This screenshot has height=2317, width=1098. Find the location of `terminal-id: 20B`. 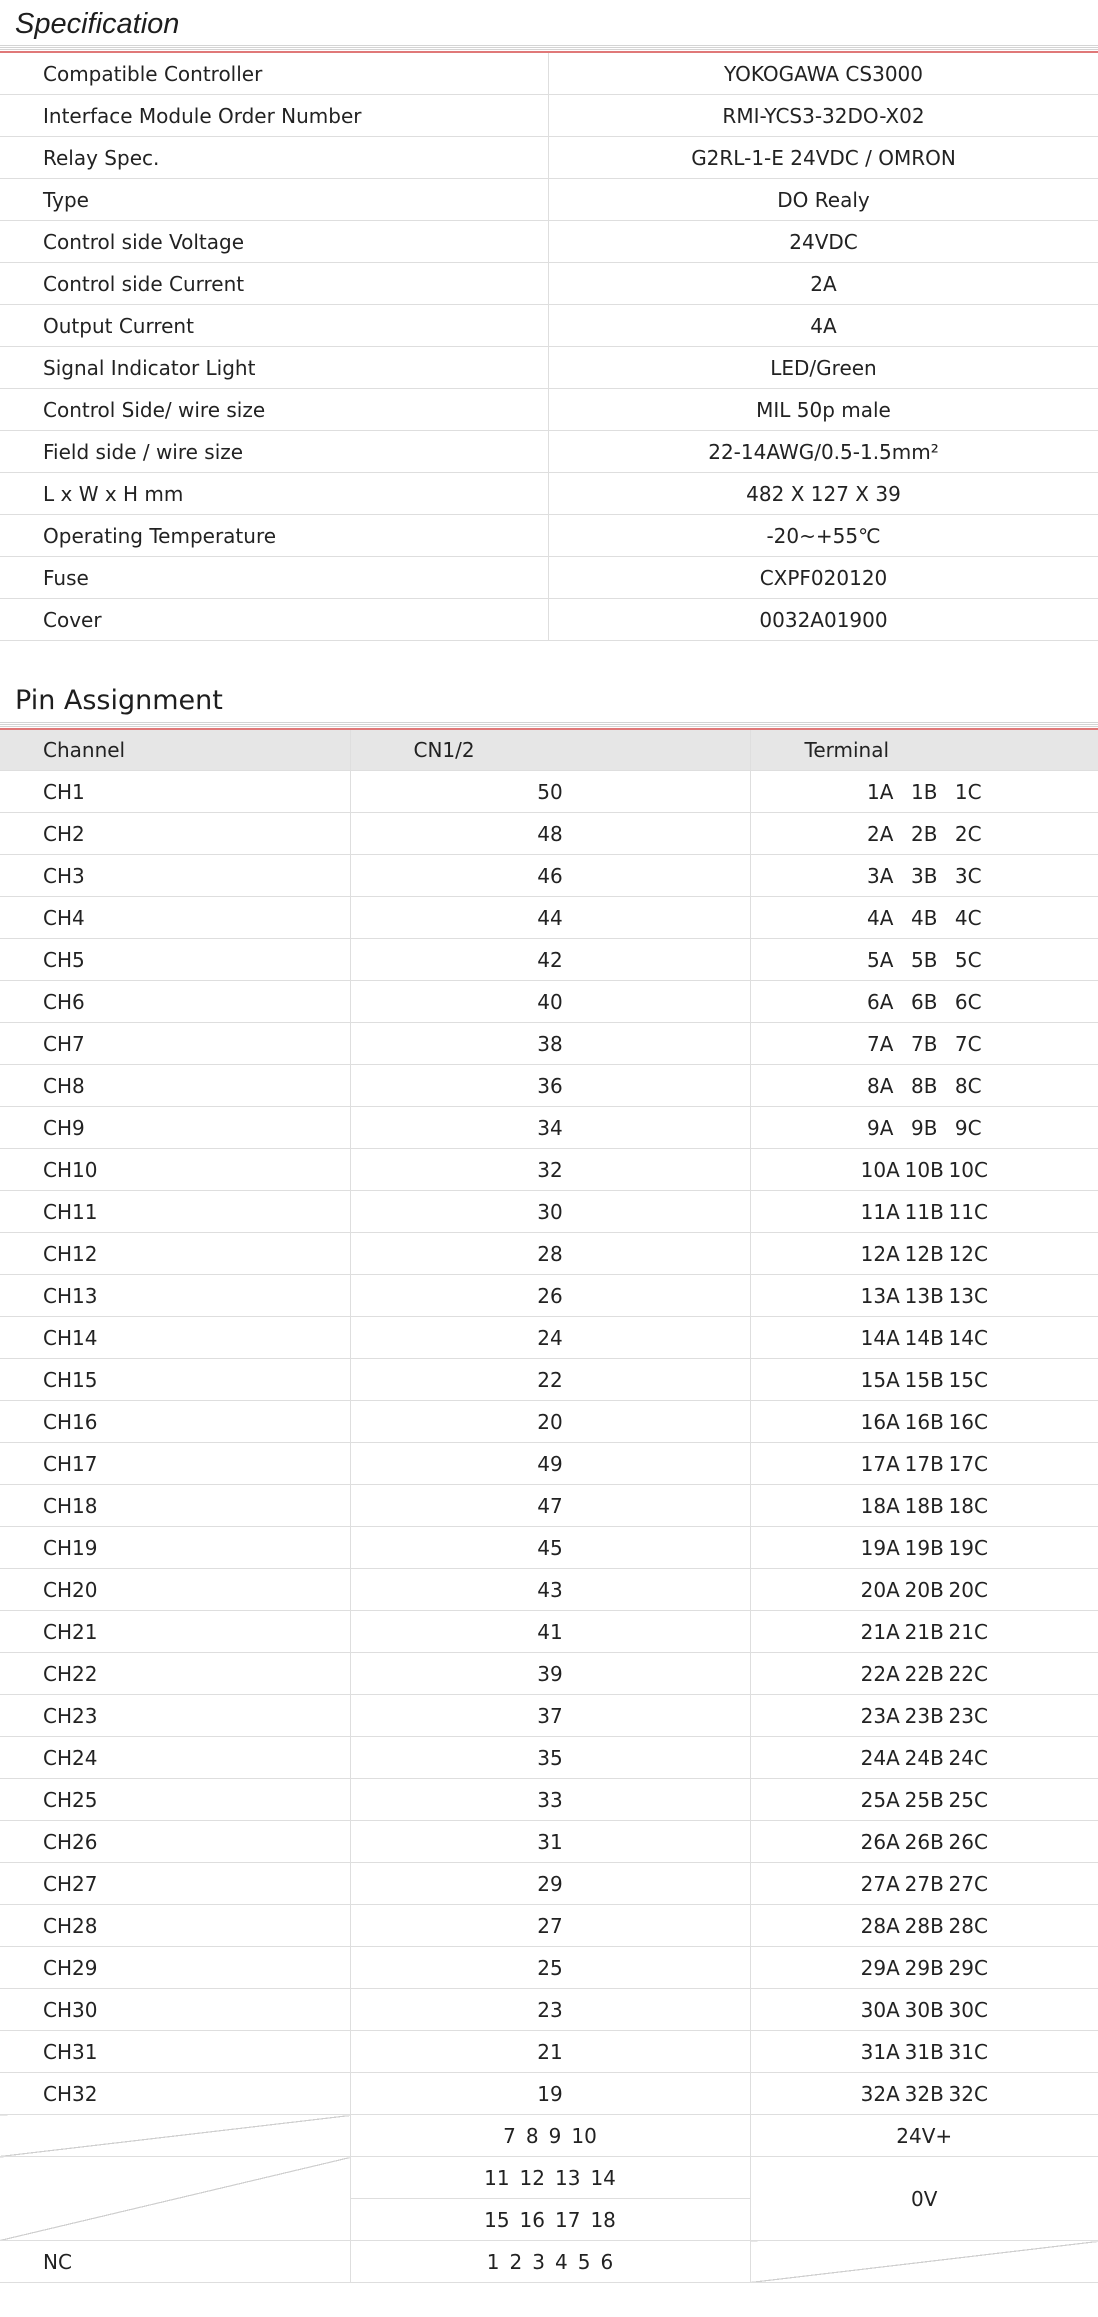

terminal-id: 20B is located at coordinates (924, 1589).